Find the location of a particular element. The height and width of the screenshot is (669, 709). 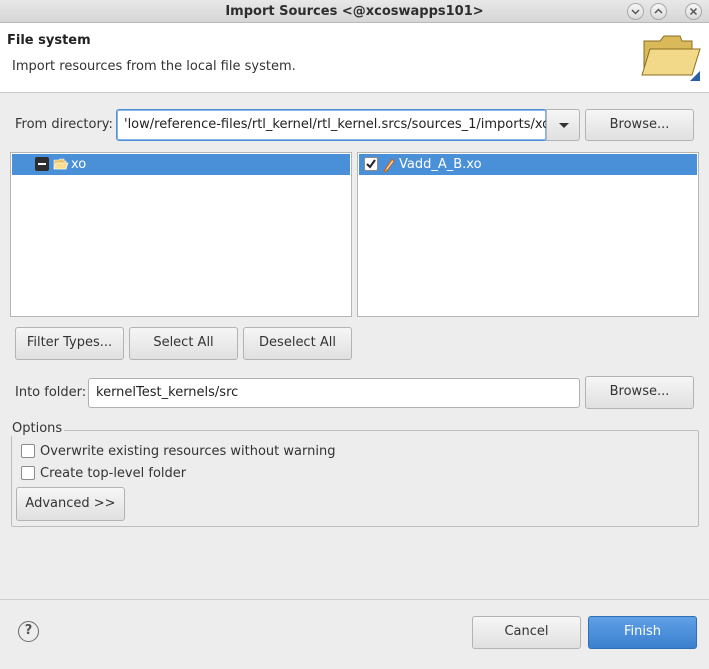

deselect-all-button: Deselect All is located at coordinates (297, 343).